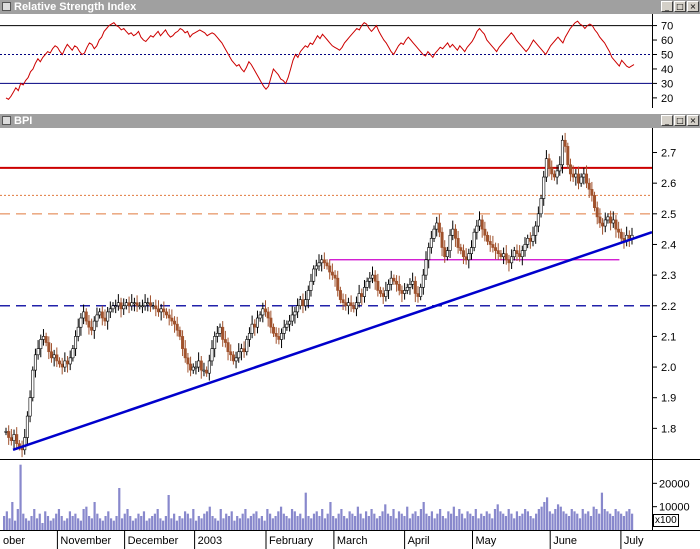  I want to click on price-tick-label: 2.1, so click(668, 337).